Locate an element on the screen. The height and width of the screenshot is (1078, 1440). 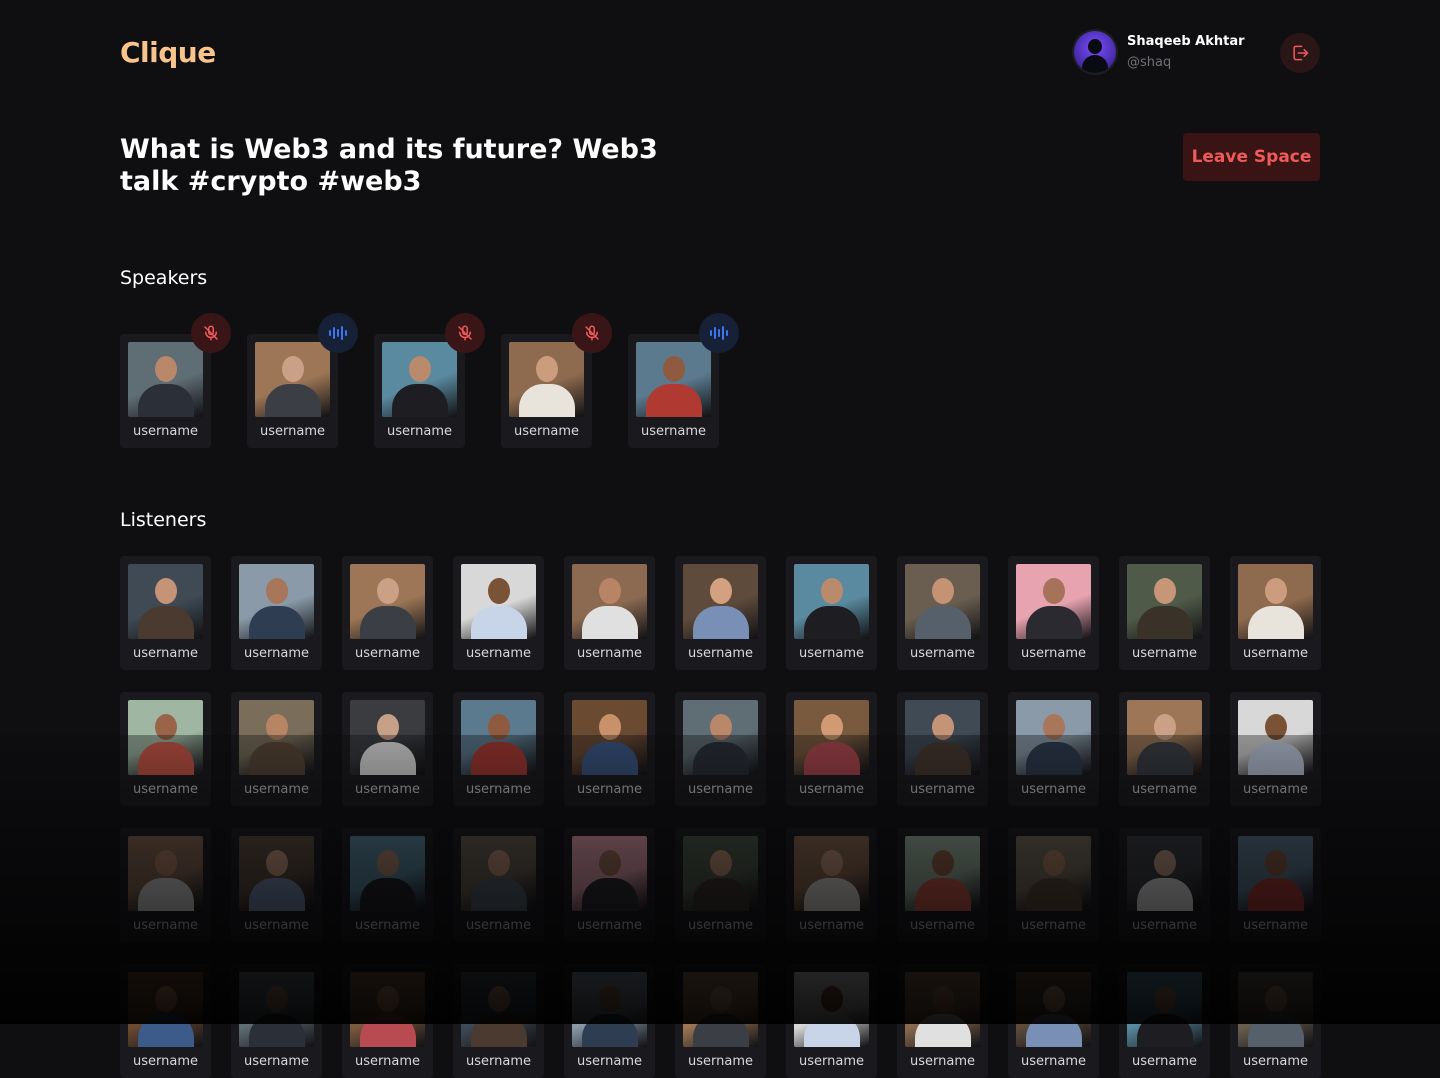
user-profile: Shaqeeb Akhtar @shaq is located at coordinates (1159, 52).